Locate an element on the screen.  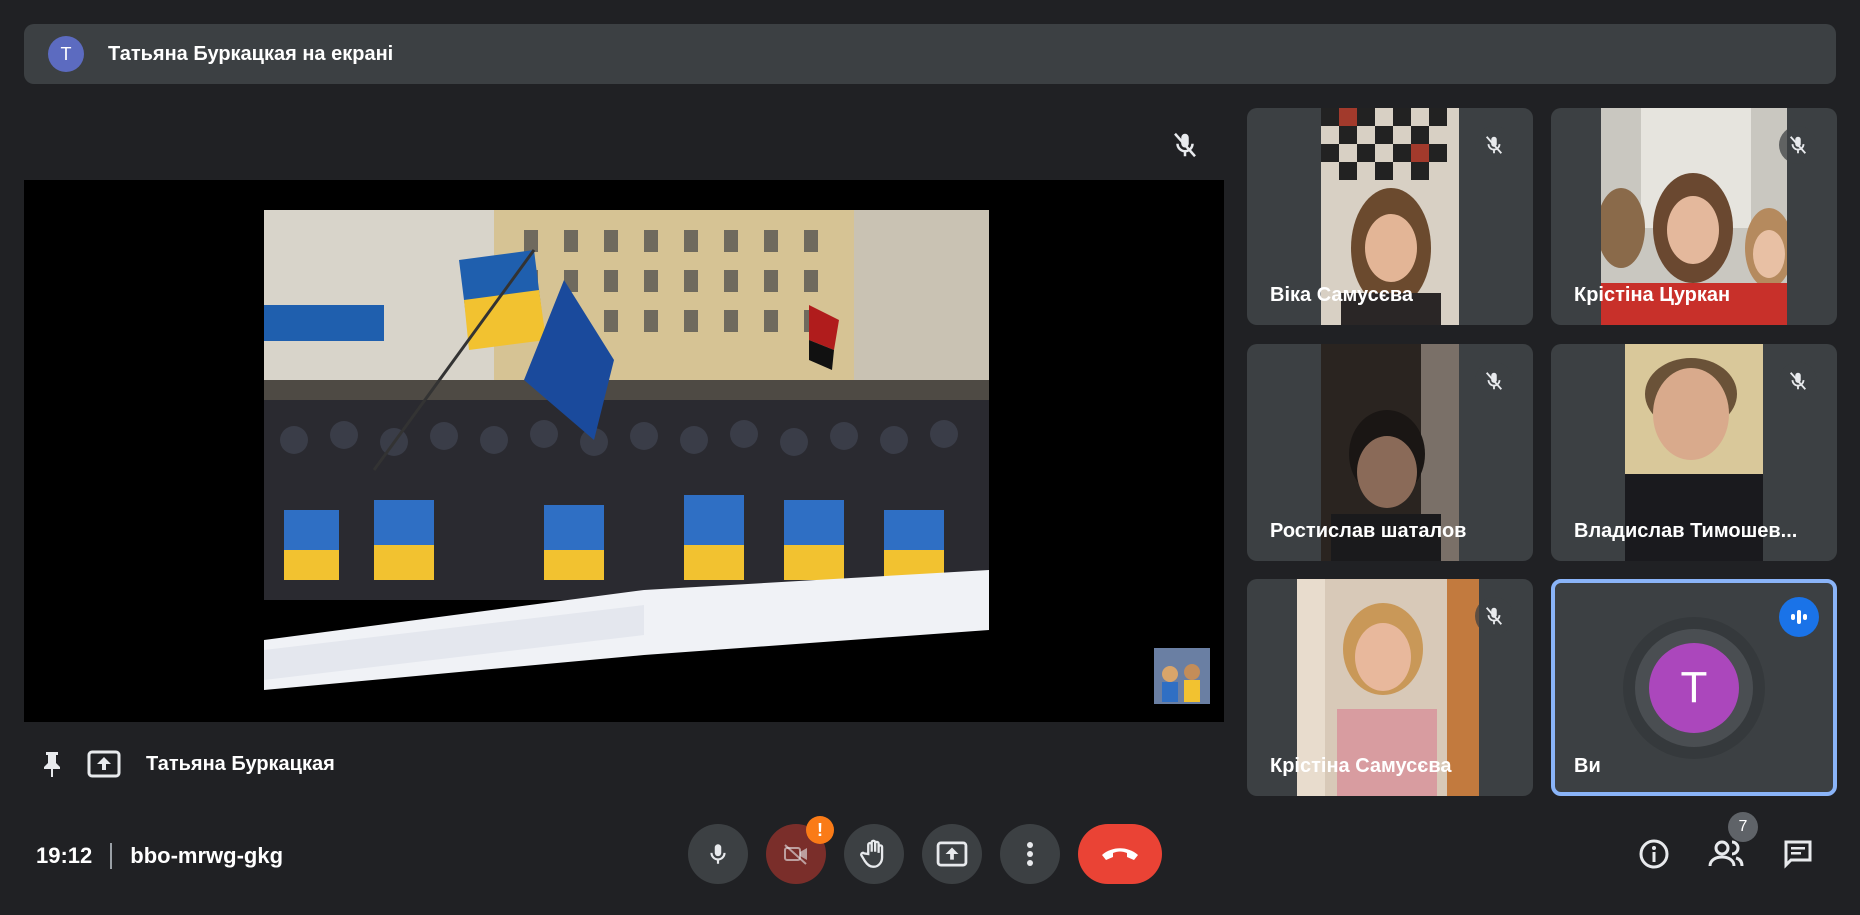
presentation-caption: Татьяна Буркацкая is located at coordinates (185, 764).